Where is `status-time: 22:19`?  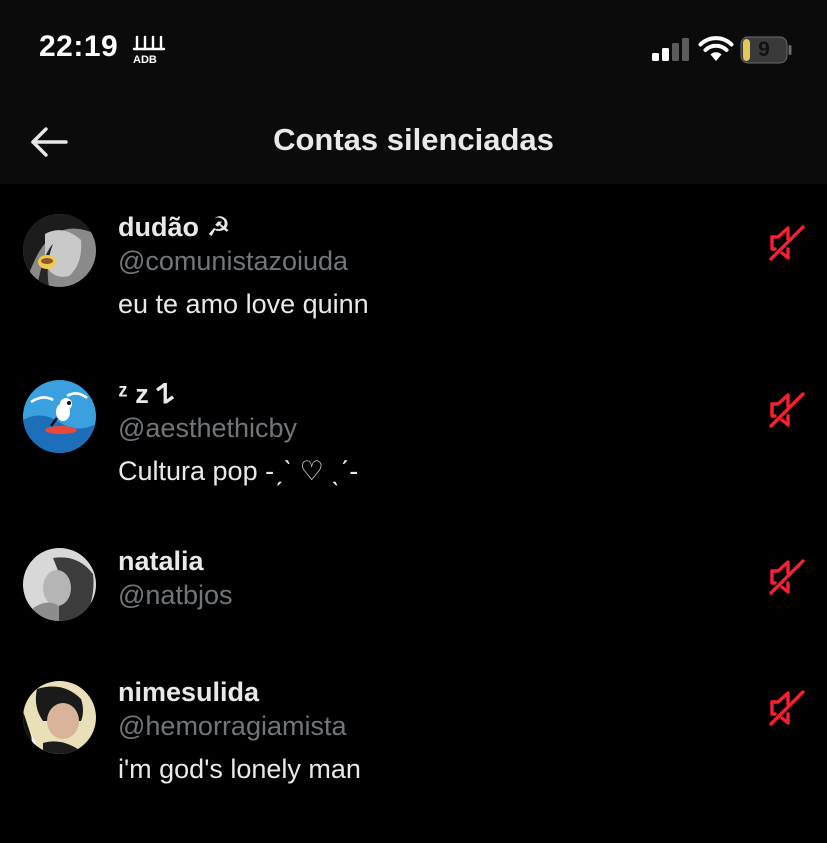 status-time: 22:19 is located at coordinates (79, 46).